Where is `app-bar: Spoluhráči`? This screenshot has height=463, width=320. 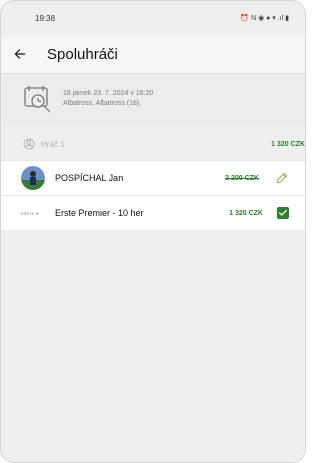 app-bar: Spoluhráči is located at coordinates (153, 54).